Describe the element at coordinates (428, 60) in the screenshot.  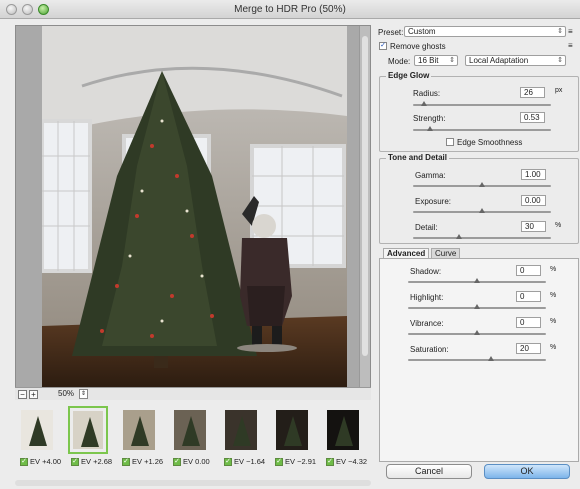
I see `bit-depth-value: 16 Bit` at that location.